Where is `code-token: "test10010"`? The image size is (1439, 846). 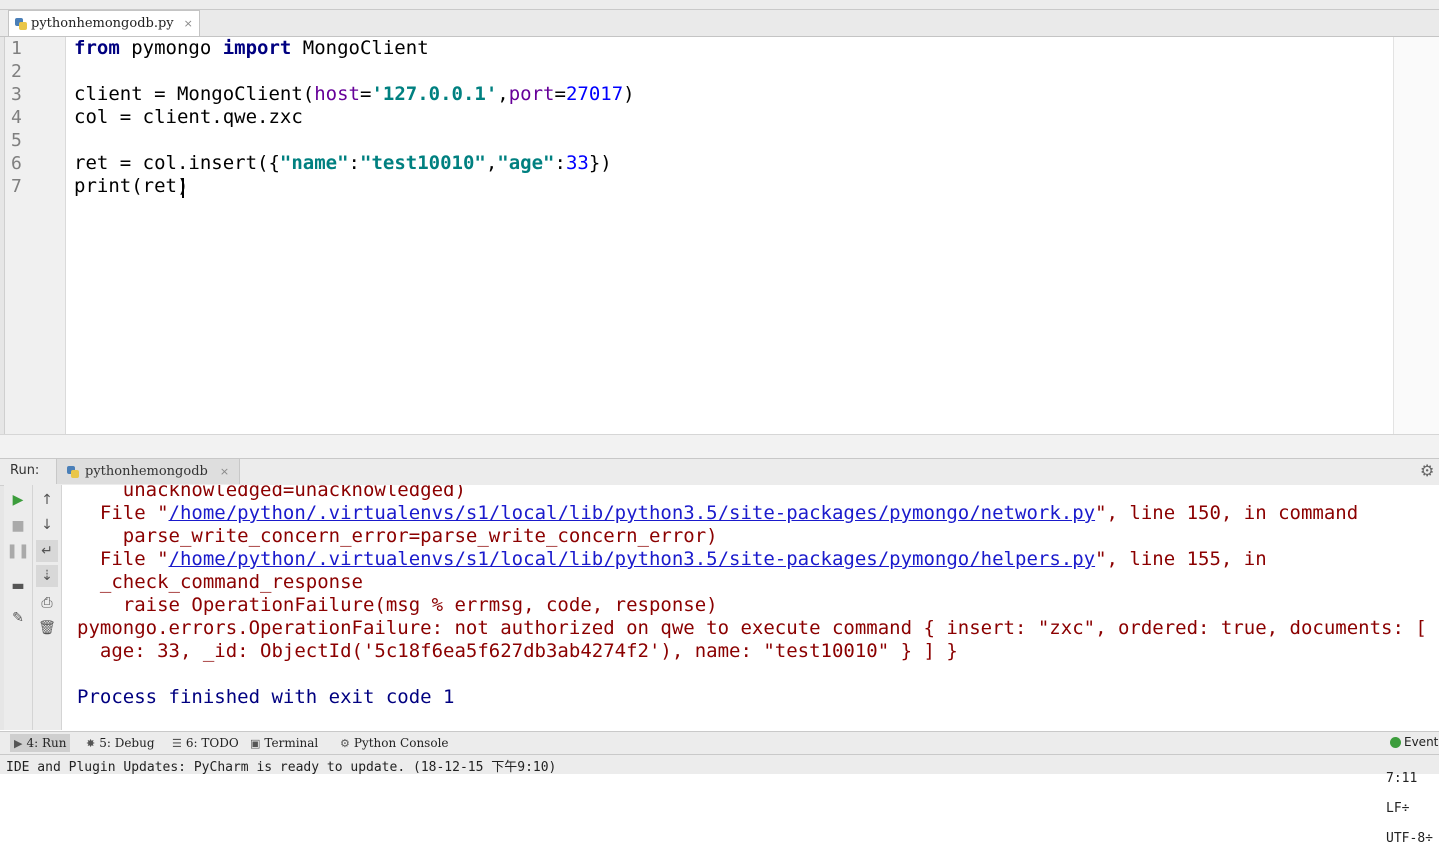 code-token: "test10010" is located at coordinates (423, 163).